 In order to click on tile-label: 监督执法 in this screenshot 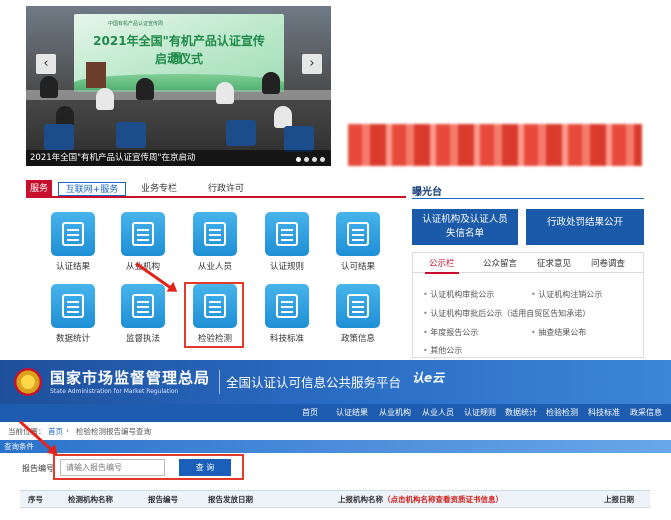, I will do `click(142, 339)`.